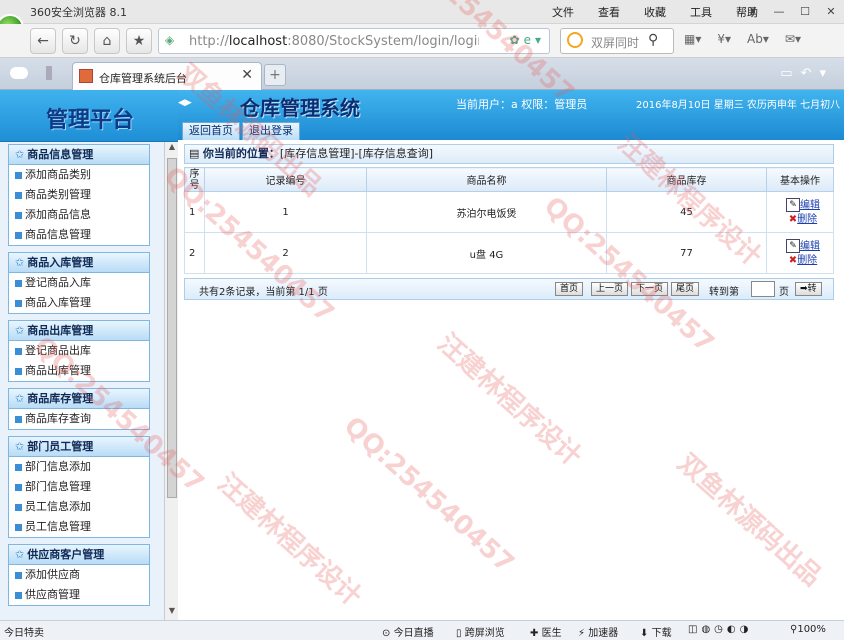  What do you see at coordinates (170, 40) in the screenshot?
I see `shield-icon: ◈` at bounding box center [170, 40].